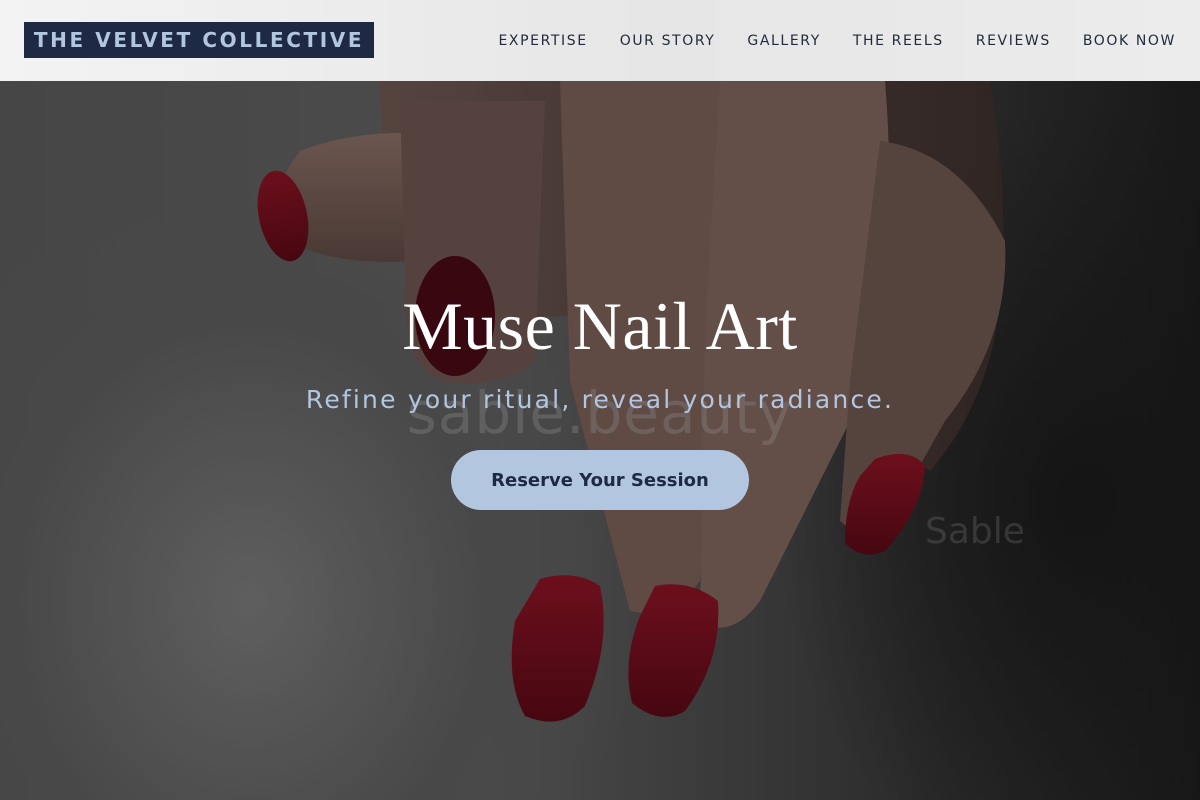 The image size is (1200, 800). Describe the element at coordinates (898, 41) in the screenshot. I see `nav-item-the-reels: THE REELS` at that location.